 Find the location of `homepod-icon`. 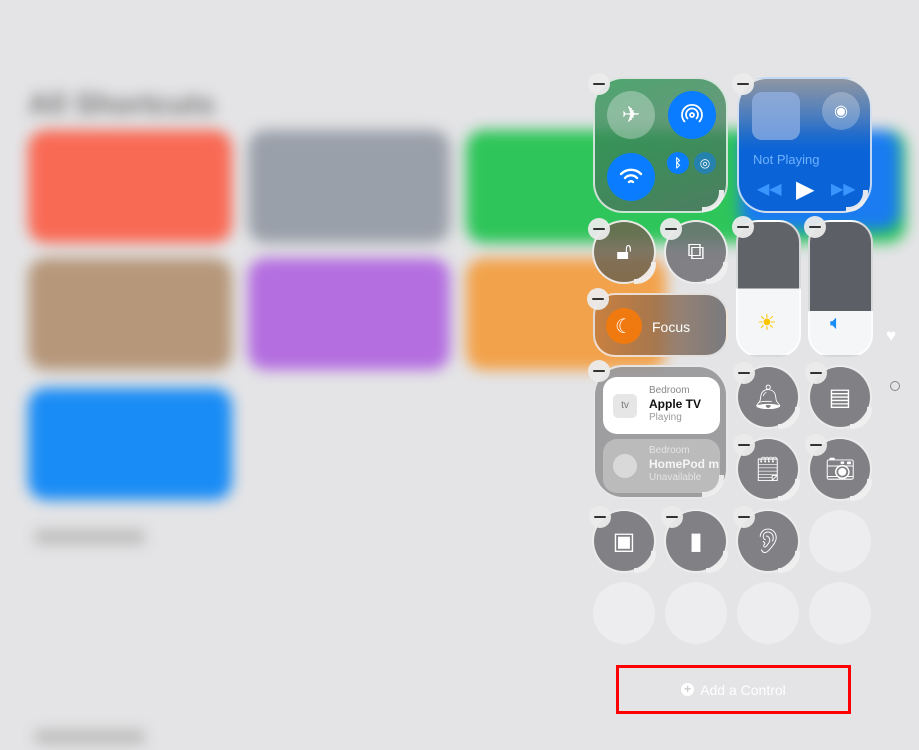

homepod-icon is located at coordinates (625, 466).